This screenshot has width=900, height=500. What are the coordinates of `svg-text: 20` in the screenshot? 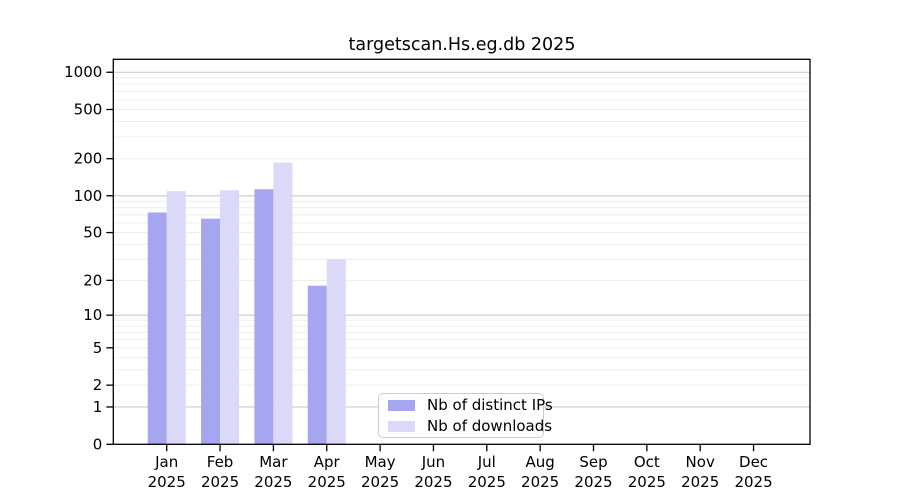 It's located at (92, 280).